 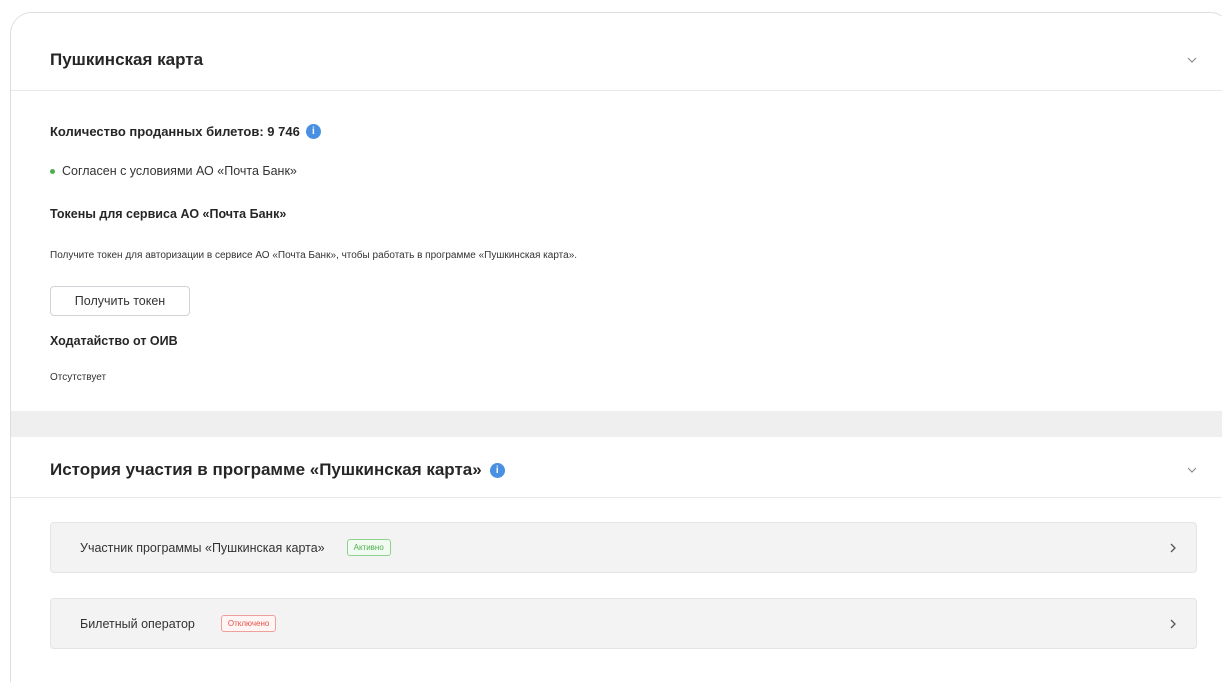 I want to click on pushkin-card-title: Пушкинская карта, so click(x=127, y=59).